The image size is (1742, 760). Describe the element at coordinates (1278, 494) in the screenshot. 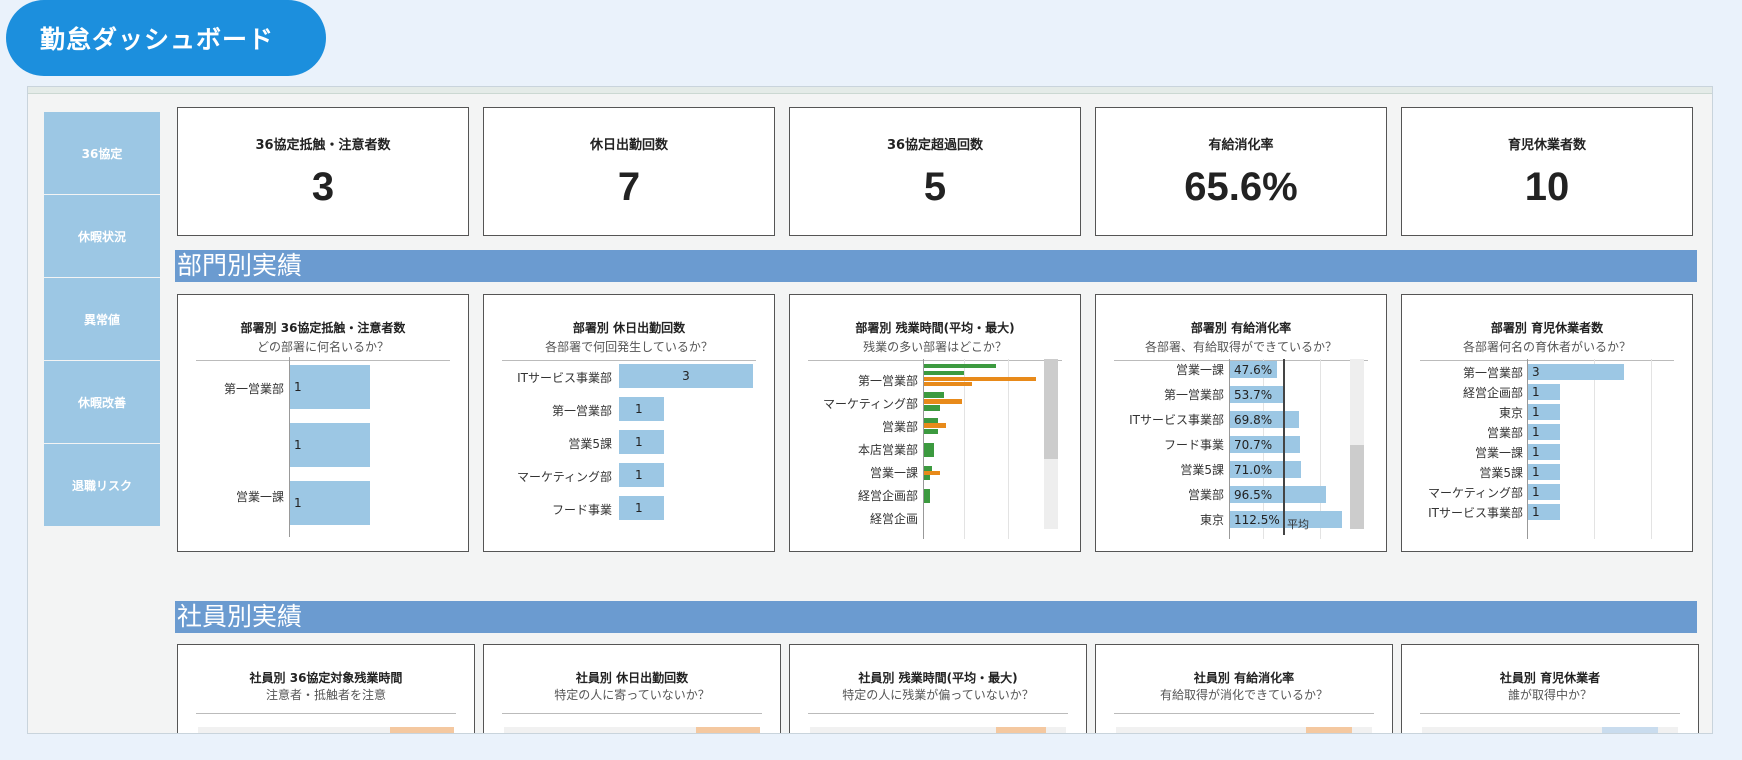

I see `bar: 96.5%` at that location.